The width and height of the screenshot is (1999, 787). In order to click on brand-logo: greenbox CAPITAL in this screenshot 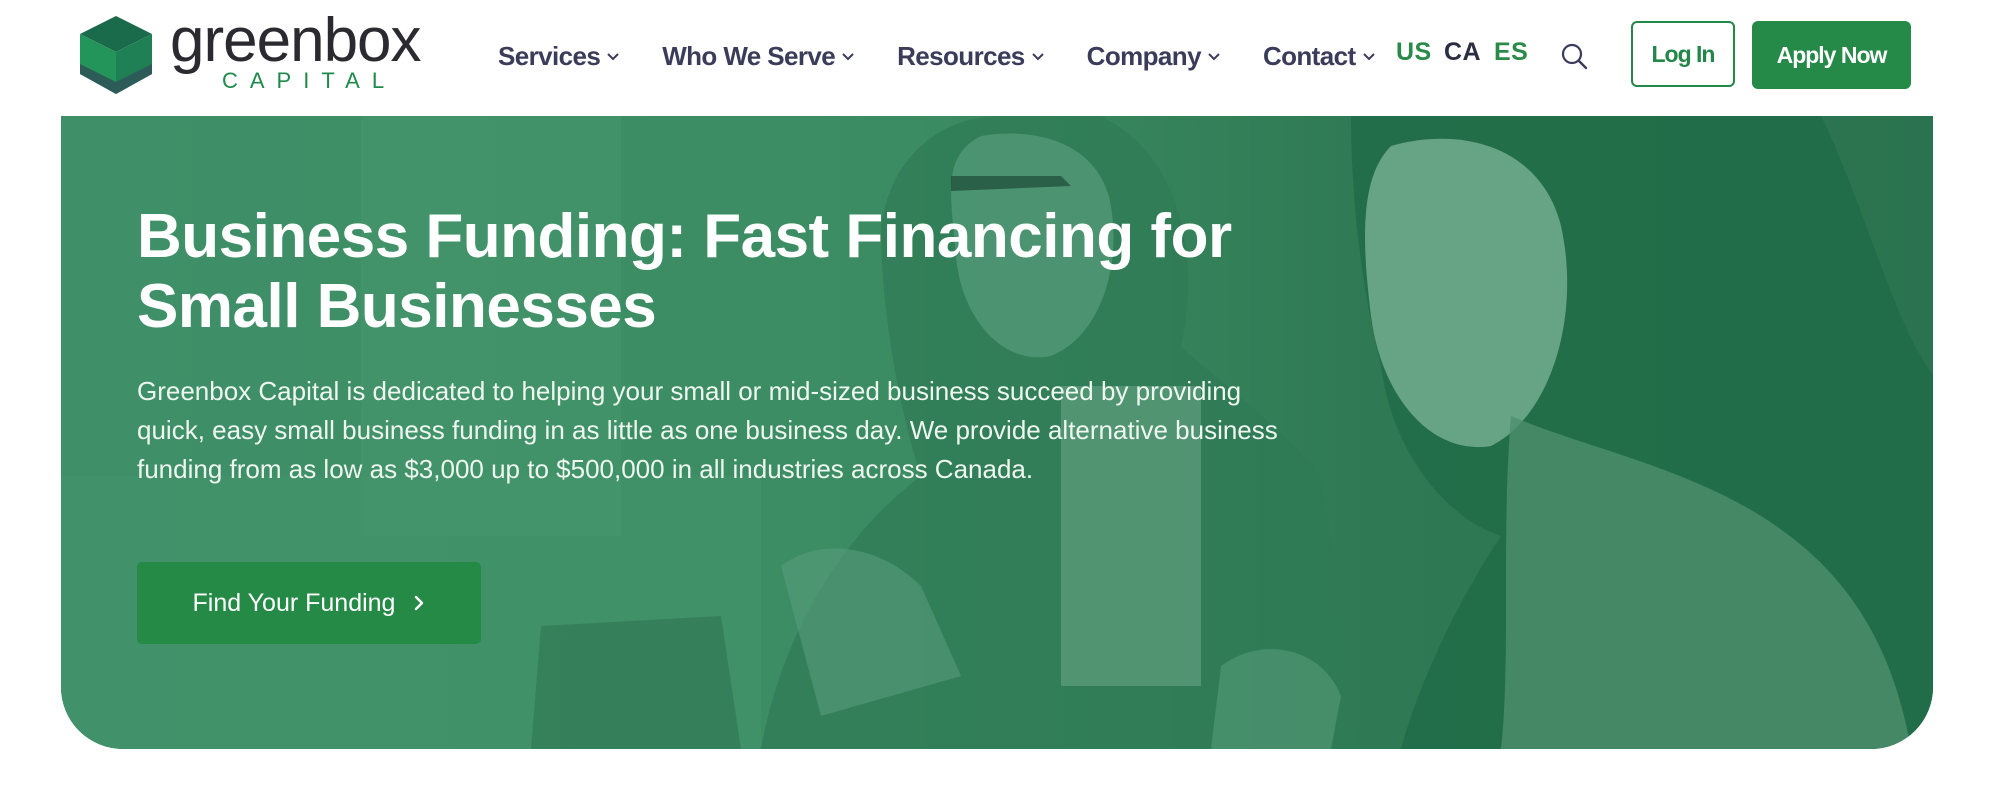, I will do `click(260, 54)`.